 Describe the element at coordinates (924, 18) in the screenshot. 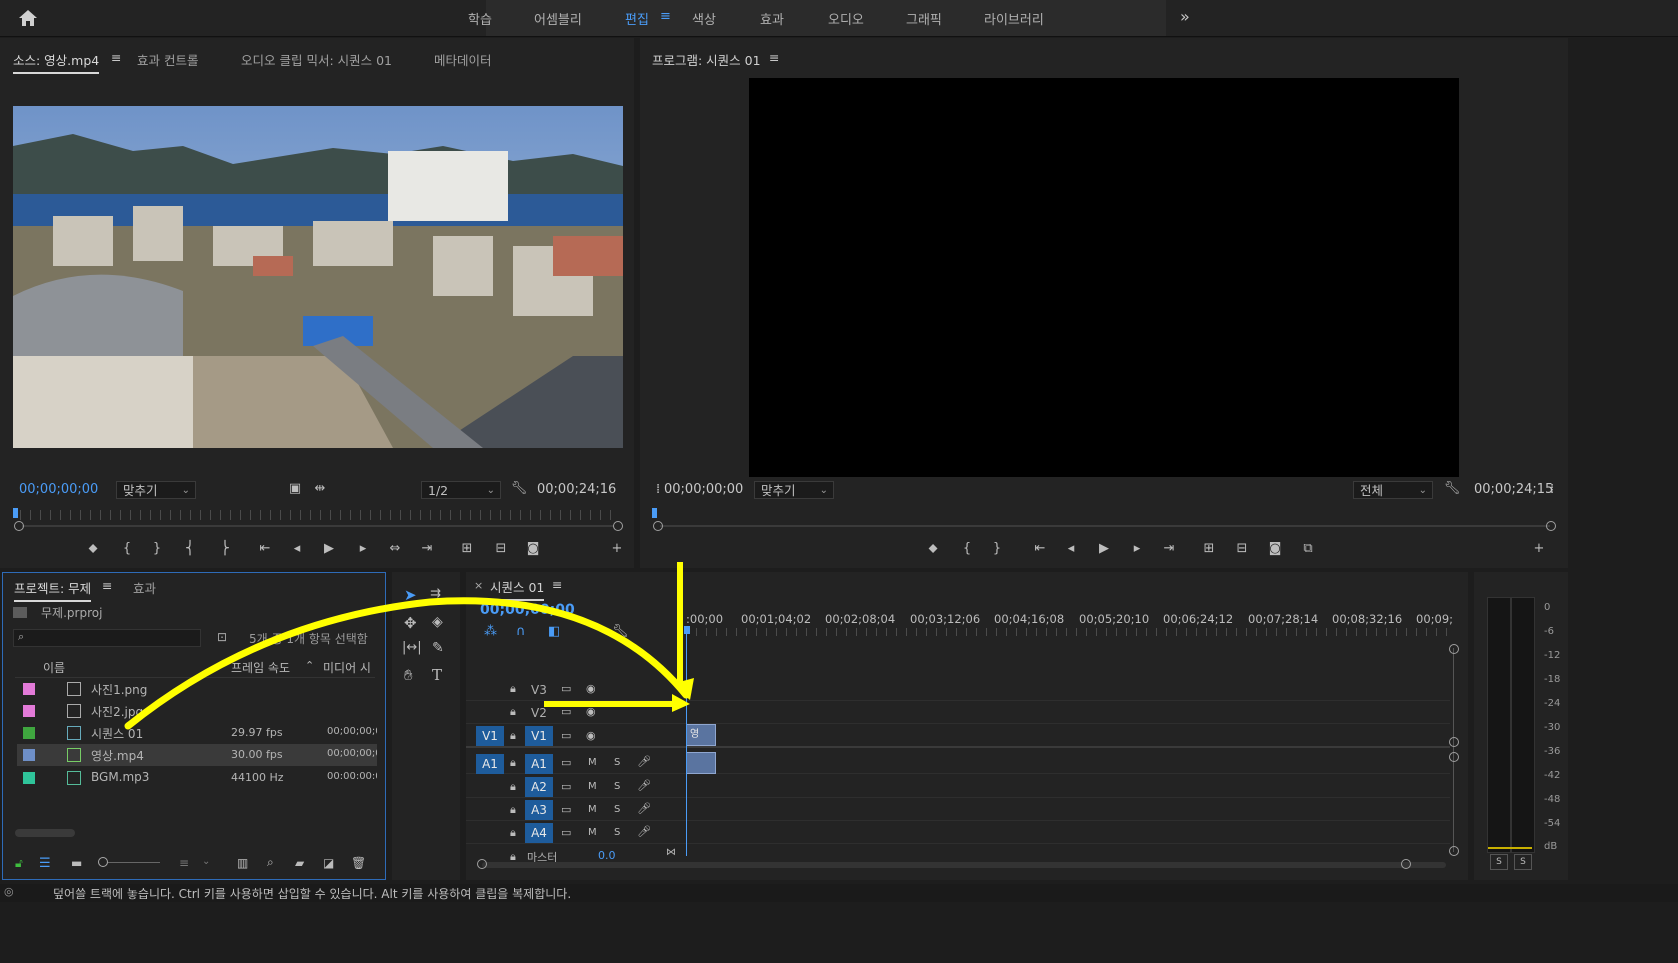

I see `workspace-tab-graphics: 그래픽` at that location.